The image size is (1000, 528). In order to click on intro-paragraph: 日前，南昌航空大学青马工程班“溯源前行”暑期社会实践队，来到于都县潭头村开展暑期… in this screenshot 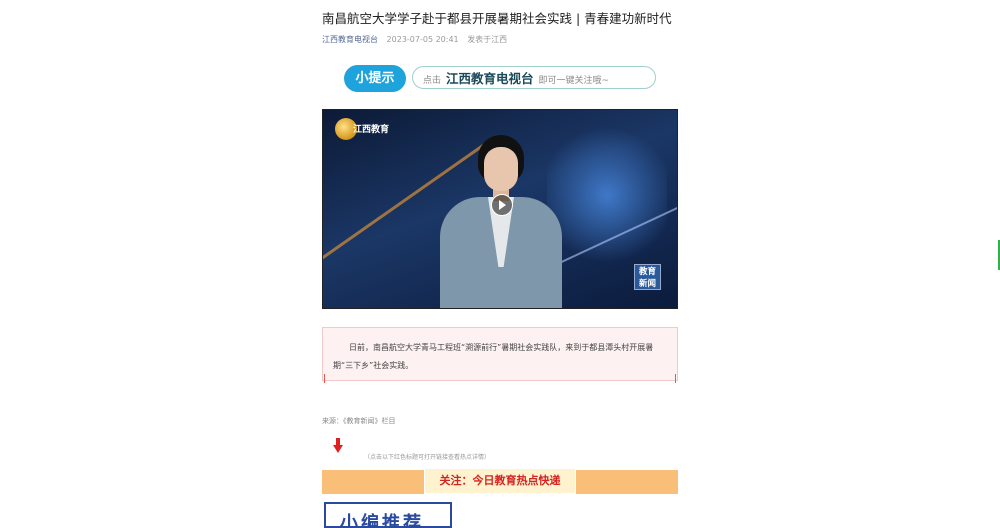, I will do `click(493, 356)`.